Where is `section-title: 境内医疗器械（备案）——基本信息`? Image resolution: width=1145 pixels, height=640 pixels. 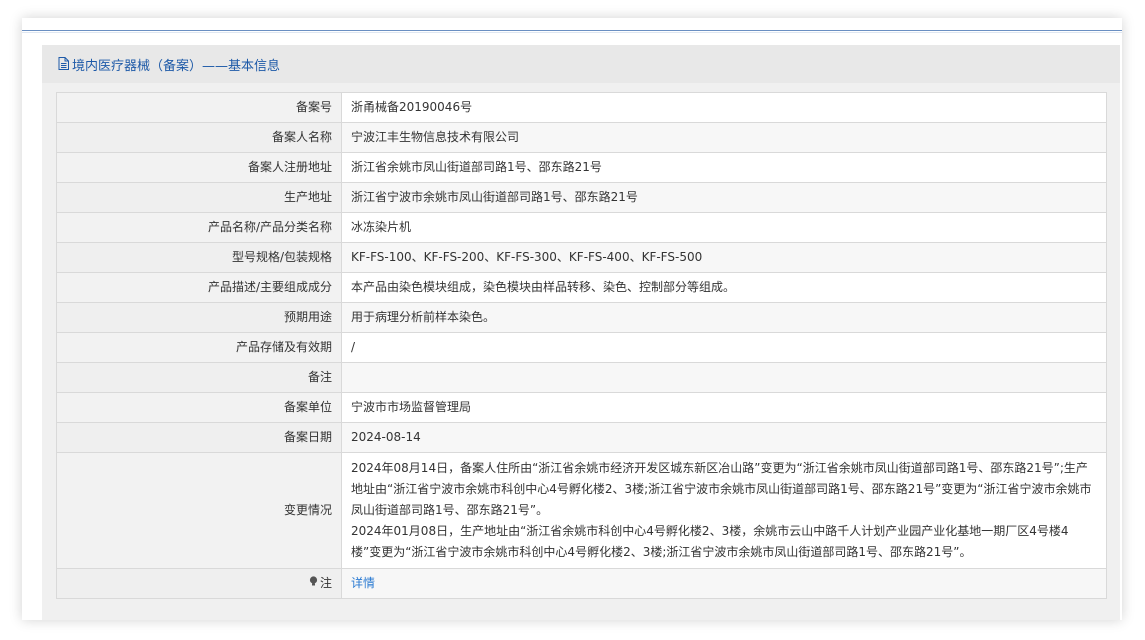
section-title: 境内医疗器械（备案）——基本信息 is located at coordinates (176, 66).